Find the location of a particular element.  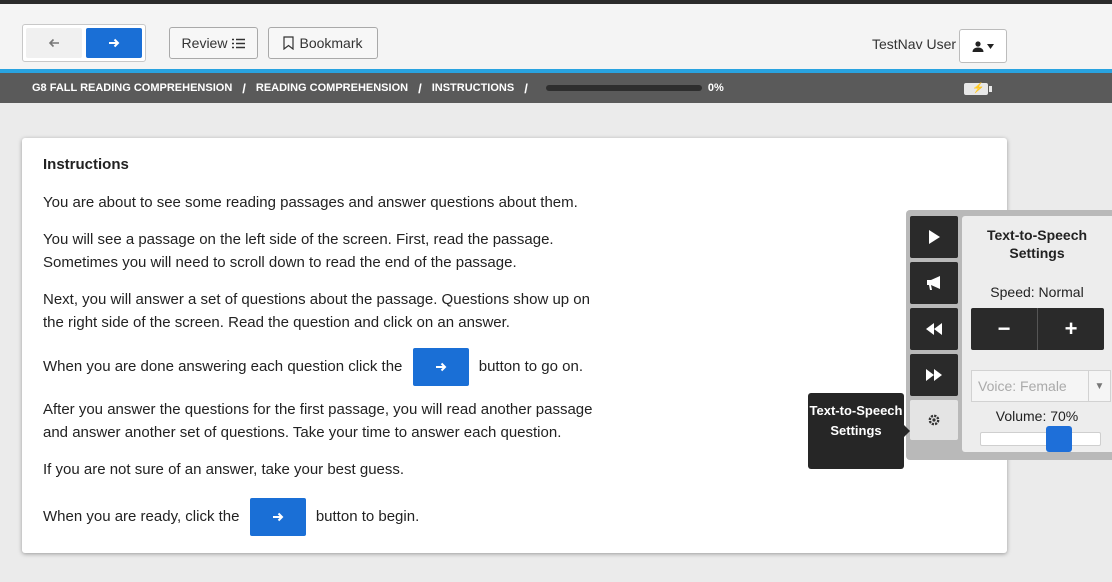

tts-settings-tooltip: Text-to-Speech Settings is located at coordinates (856, 431).